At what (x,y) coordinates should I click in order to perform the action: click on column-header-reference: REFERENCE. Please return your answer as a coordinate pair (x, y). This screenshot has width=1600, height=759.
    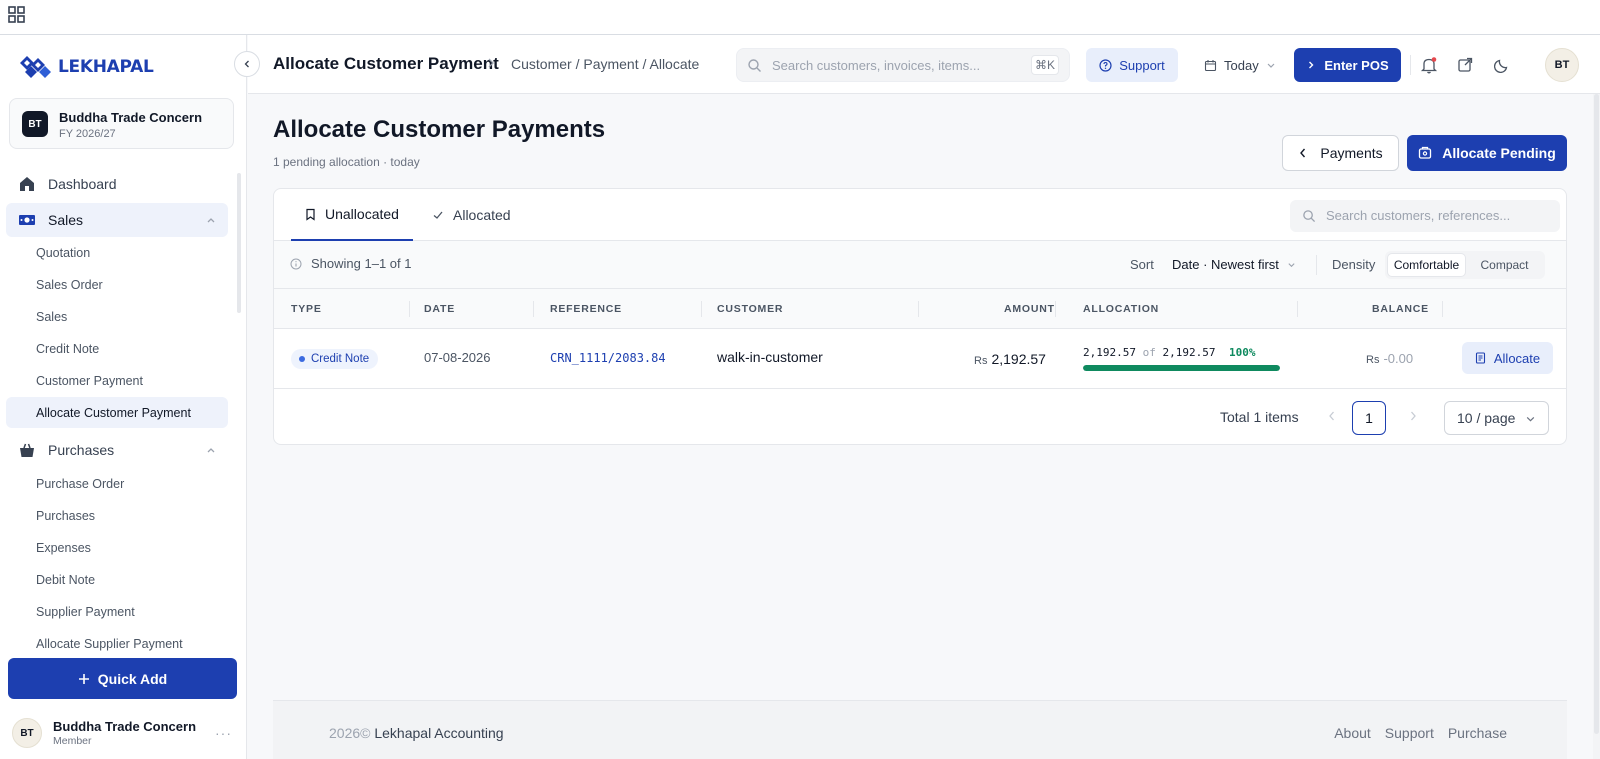
    Looking at the image, I should click on (586, 309).